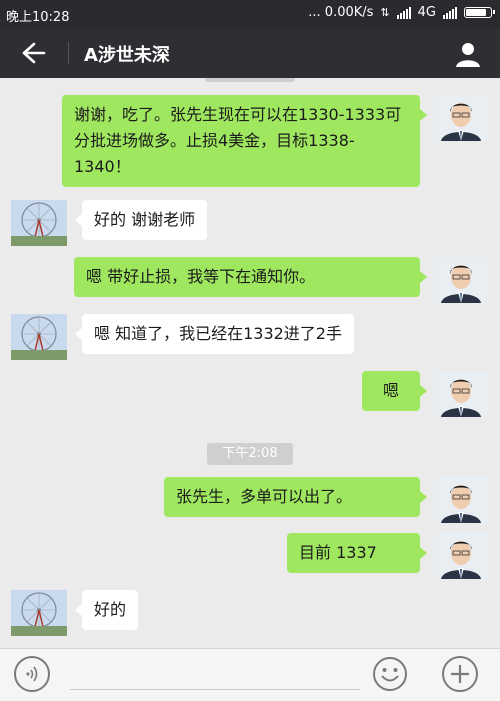 The image size is (500, 701). What do you see at coordinates (479, 12) in the screenshot?
I see `battery-icon` at bounding box center [479, 12].